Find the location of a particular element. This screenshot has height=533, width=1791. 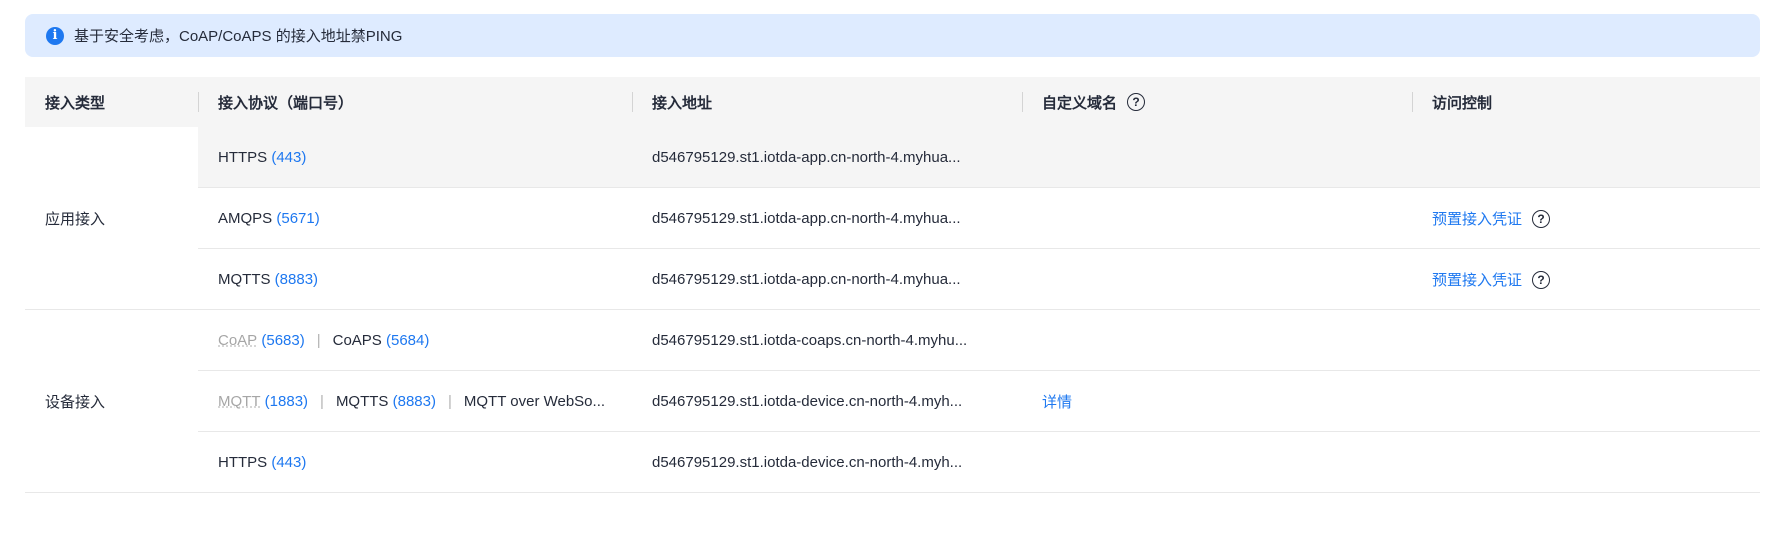

column-header-type: 接入类型 is located at coordinates (75, 102).